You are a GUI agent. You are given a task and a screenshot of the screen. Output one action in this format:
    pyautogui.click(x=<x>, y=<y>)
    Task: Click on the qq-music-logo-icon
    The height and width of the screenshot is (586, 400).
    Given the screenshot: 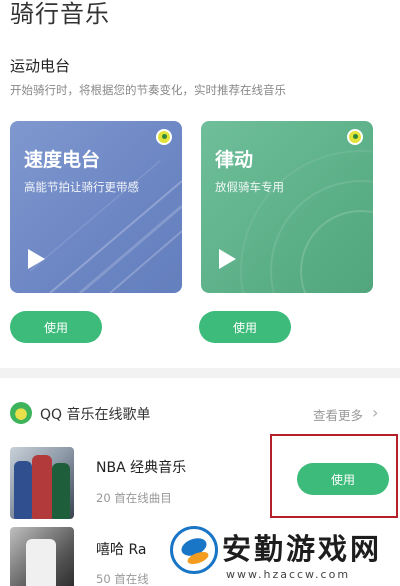 What is the action you would take?
    pyautogui.click(x=21, y=413)
    